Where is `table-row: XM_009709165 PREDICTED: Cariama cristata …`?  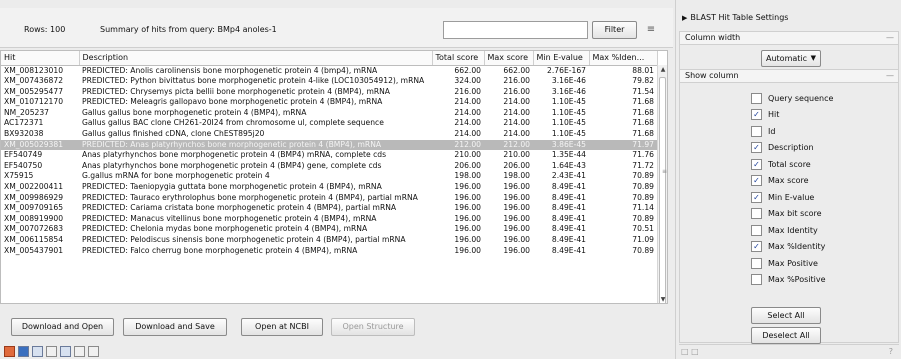 table-row: XM_009709165 PREDICTED: Cariama cristata … is located at coordinates (329, 208).